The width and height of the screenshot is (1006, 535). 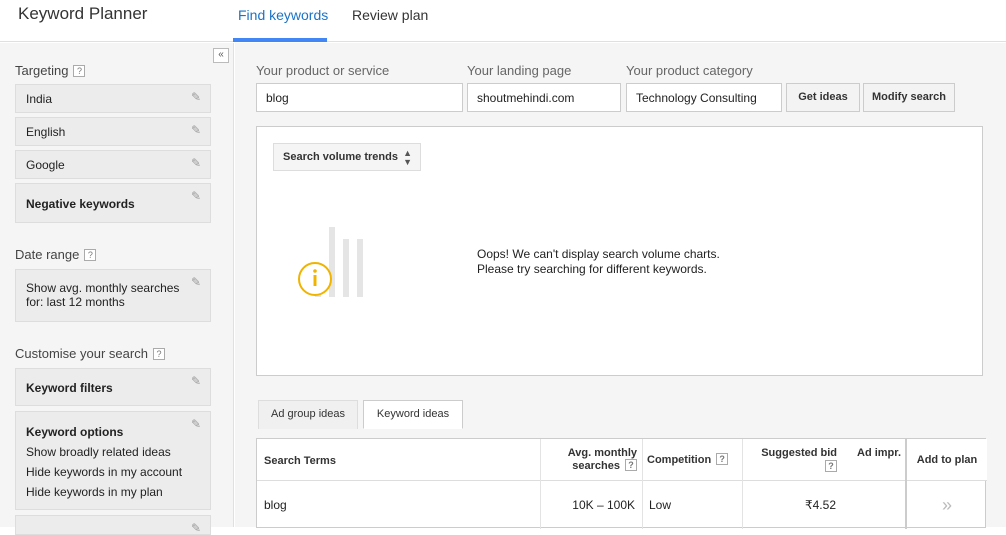 I want to click on category-label: Your product category, so click(x=689, y=70).